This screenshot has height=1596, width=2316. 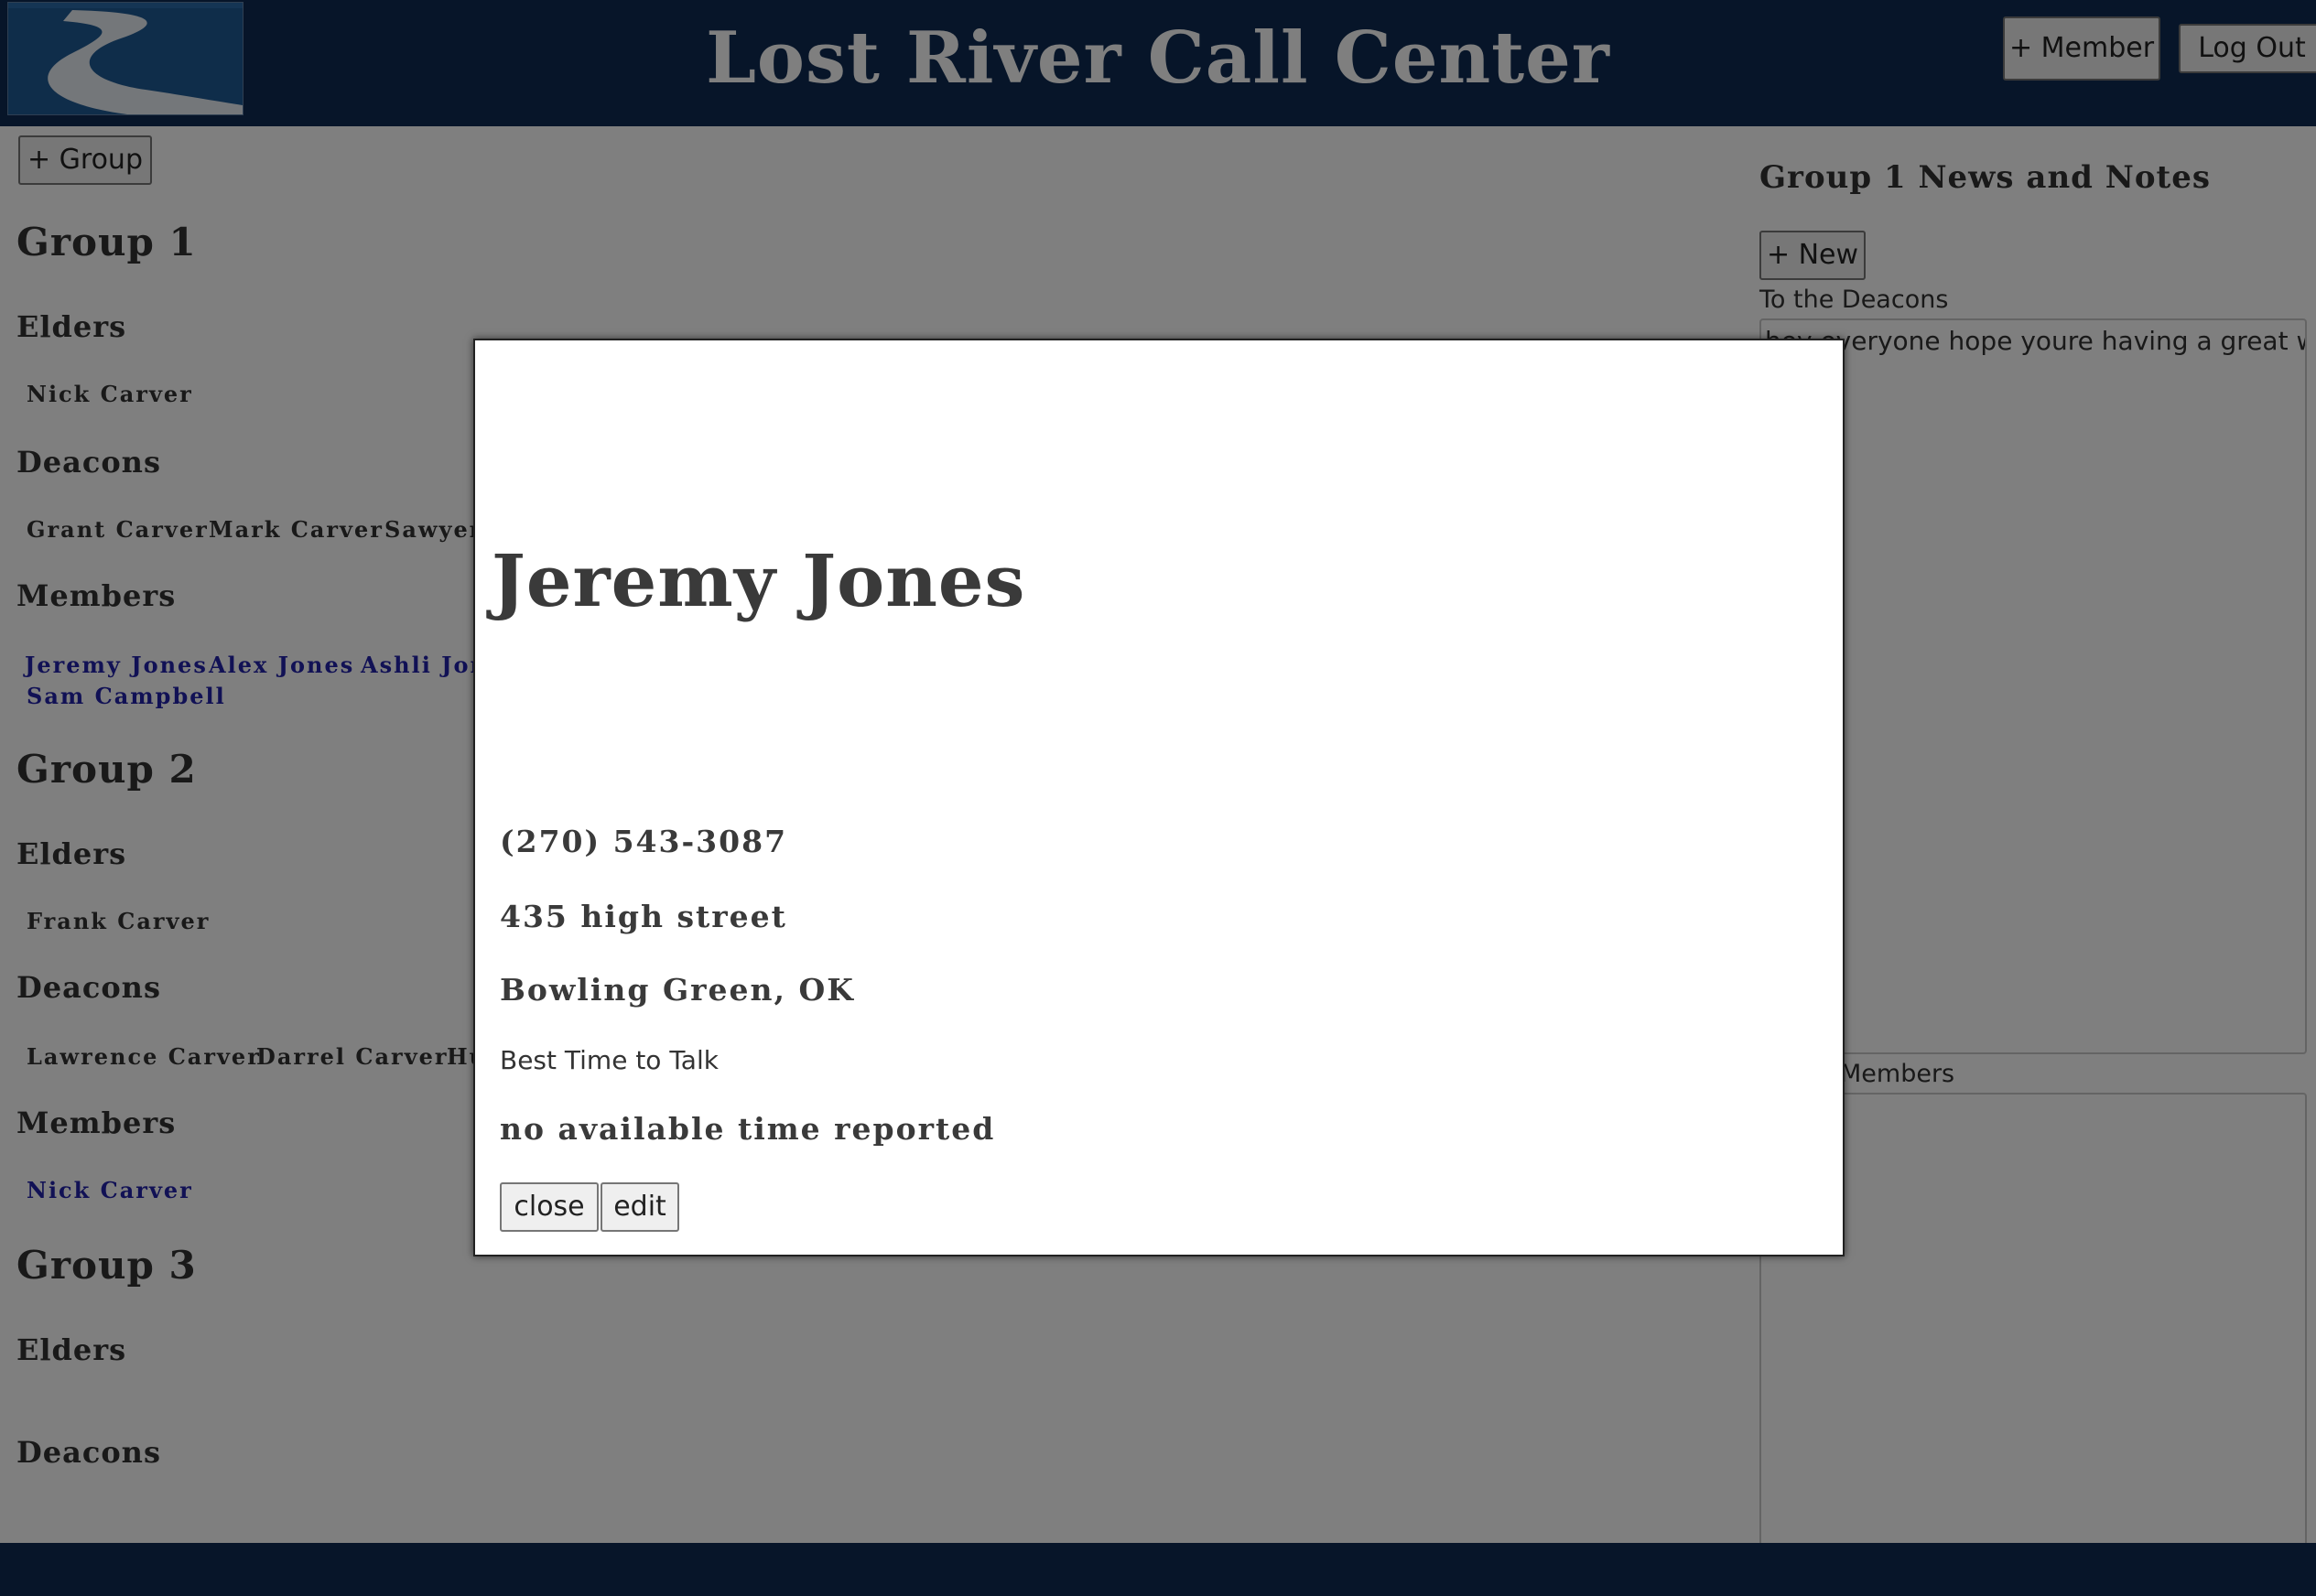 What do you see at coordinates (677, 990) in the screenshot?
I see `member-city: Bowling Green, OK` at bounding box center [677, 990].